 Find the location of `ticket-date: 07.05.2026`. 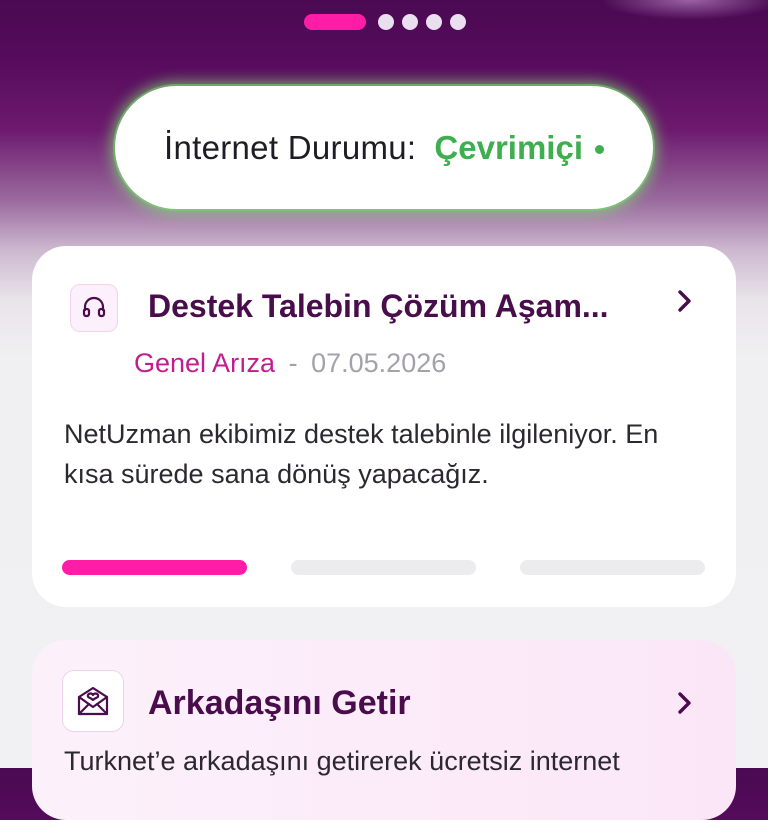

ticket-date: 07.05.2026 is located at coordinates (379, 363).